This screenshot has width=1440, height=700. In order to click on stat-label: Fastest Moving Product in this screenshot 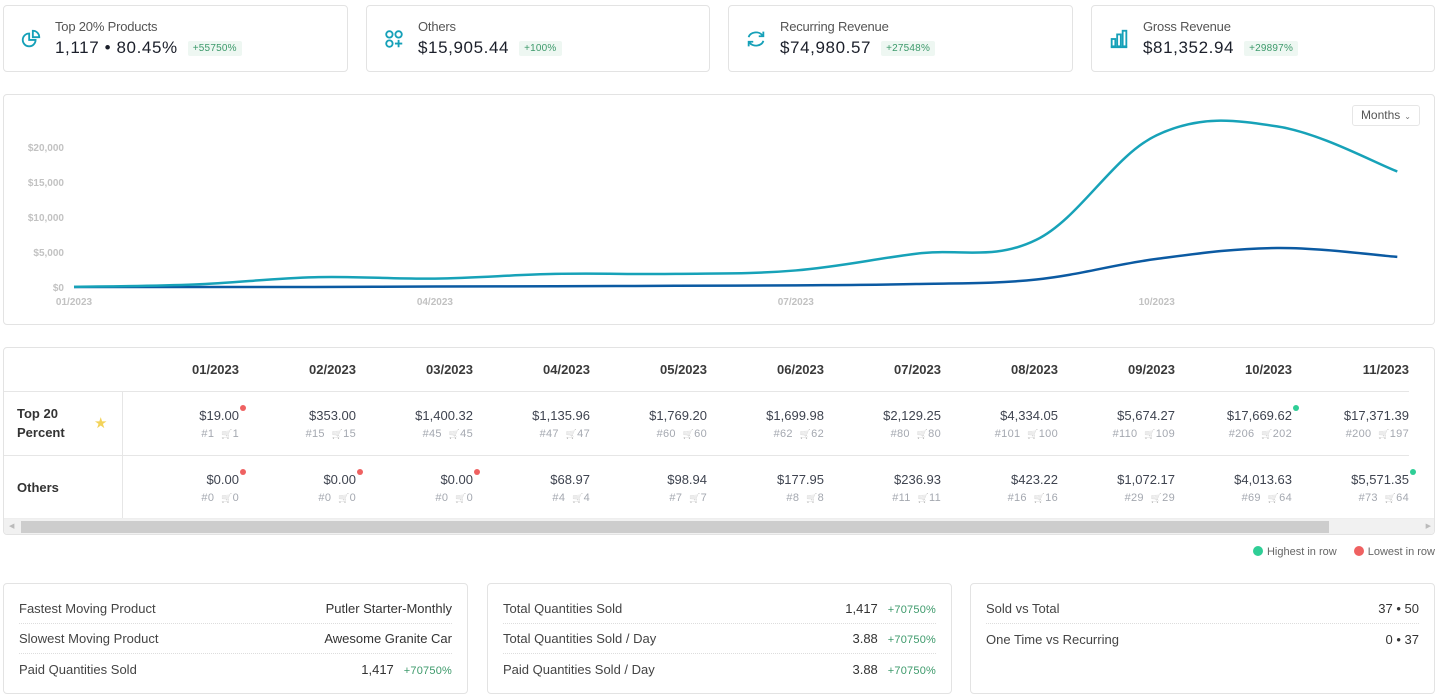, I will do `click(87, 608)`.